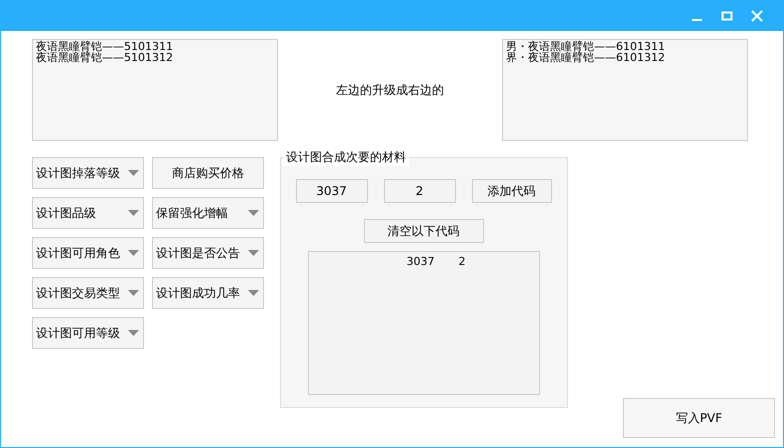  Describe the element at coordinates (155, 90) in the screenshot. I see `item-list: 夜语黑瞳臂铠——5101311 夜语黑瞳臂铠——5101312` at that location.